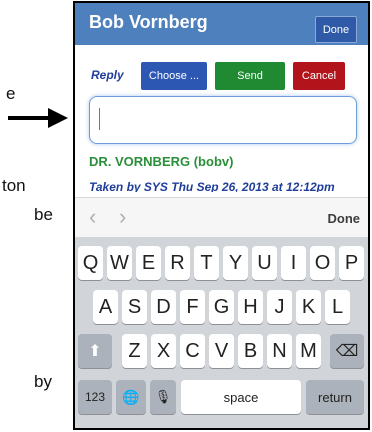  I want to click on space-key: space, so click(241, 397).